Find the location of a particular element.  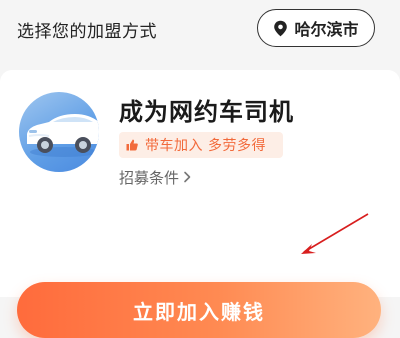

requirements-link-label: 招募条件 is located at coordinates (149, 177).